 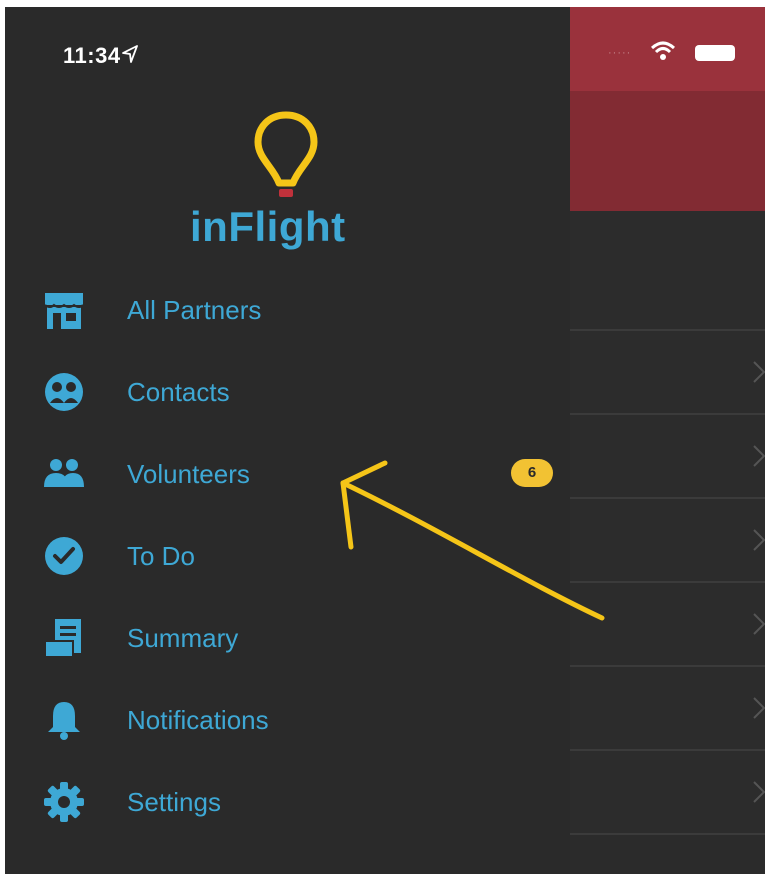 I want to click on menu-item-notifications: Notifications, so click(x=287, y=719).